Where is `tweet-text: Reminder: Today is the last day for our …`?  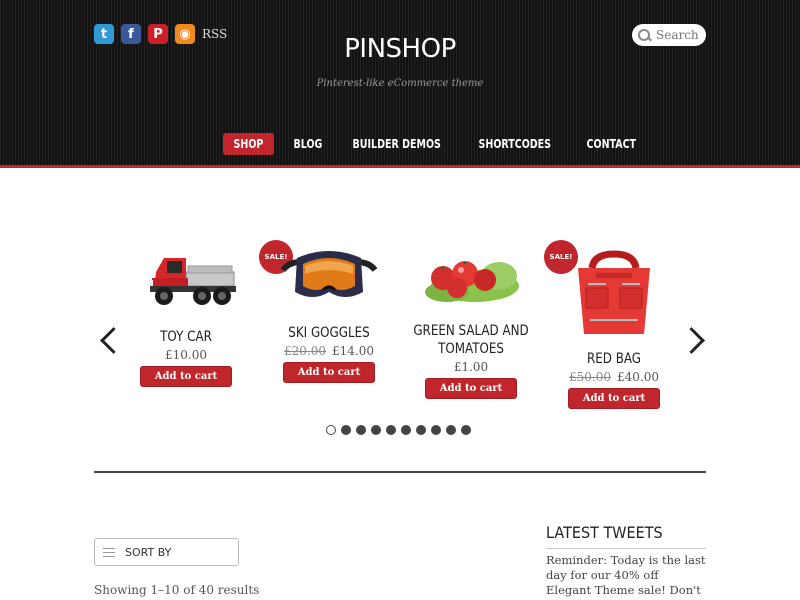 tweet-text: Reminder: Today is the last day for our … is located at coordinates (626, 576).